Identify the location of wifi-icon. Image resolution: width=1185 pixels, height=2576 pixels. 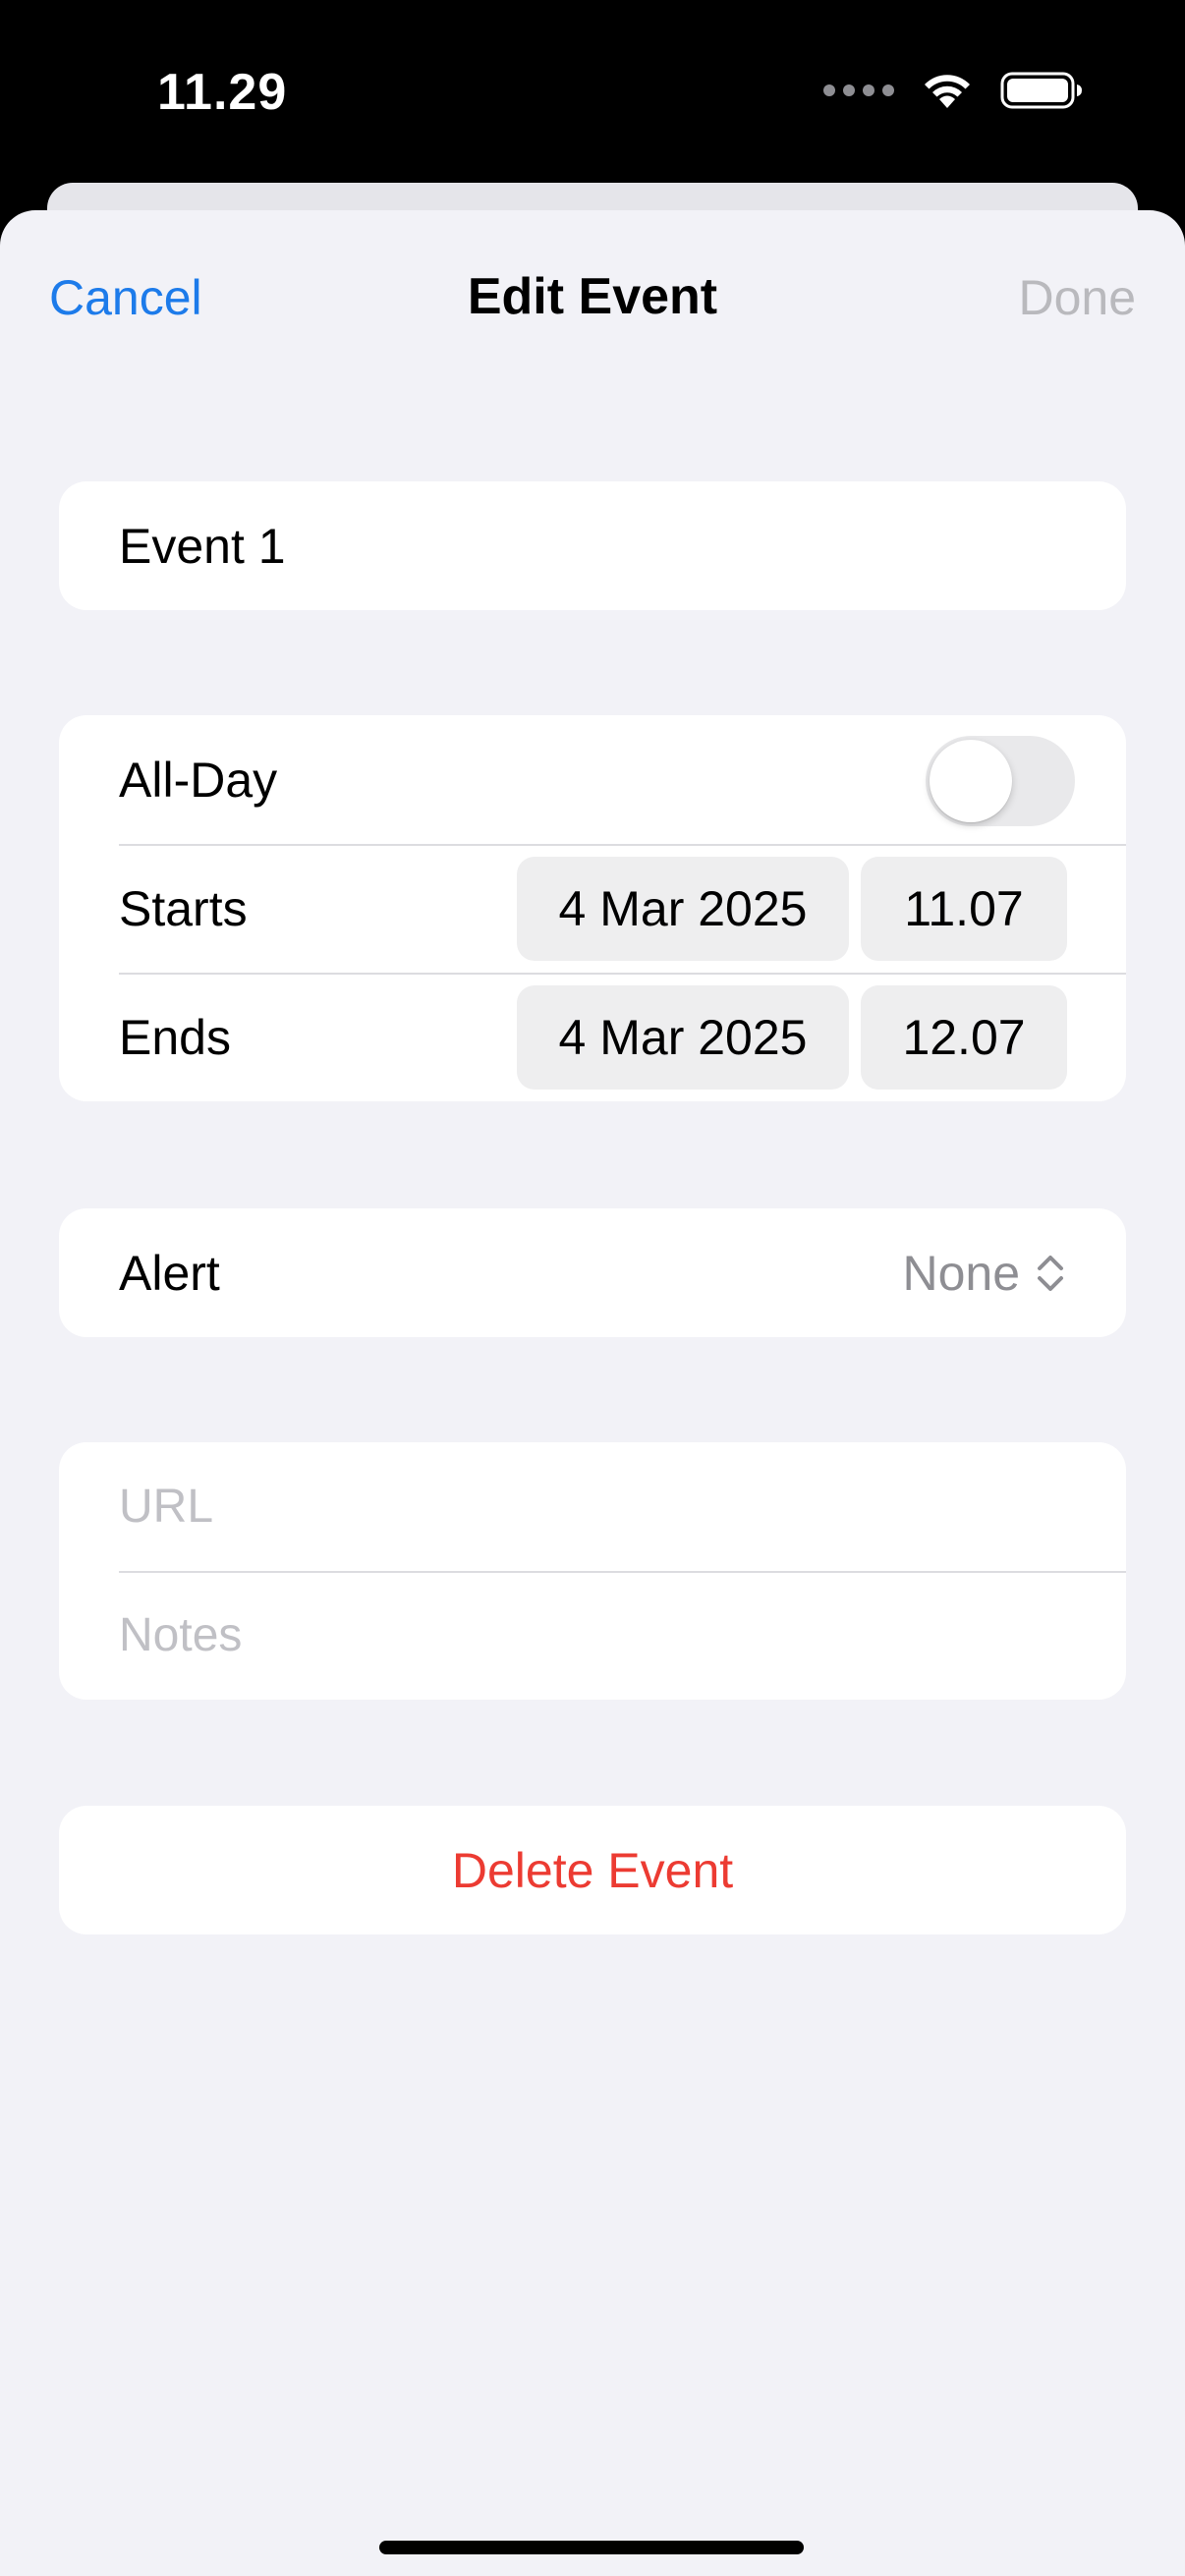
(948, 91).